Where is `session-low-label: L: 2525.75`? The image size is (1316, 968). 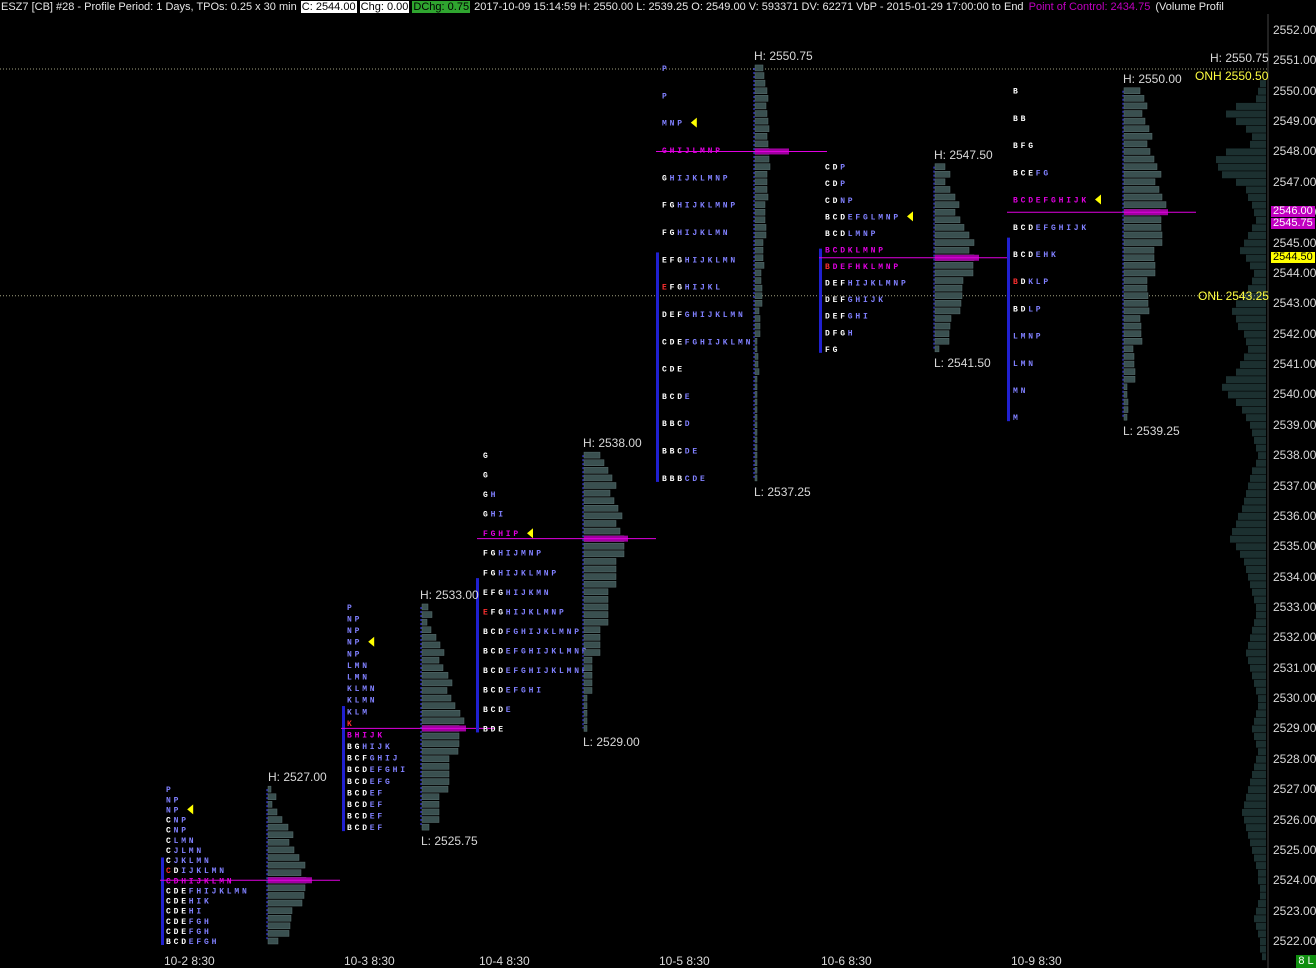 session-low-label: L: 2525.75 is located at coordinates (449, 841).